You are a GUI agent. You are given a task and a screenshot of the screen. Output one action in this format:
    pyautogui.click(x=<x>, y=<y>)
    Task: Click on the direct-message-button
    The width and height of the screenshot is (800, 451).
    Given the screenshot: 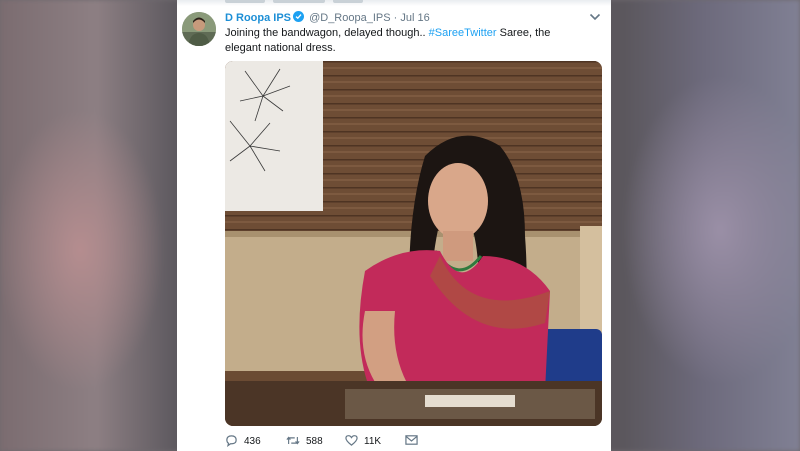 What is the action you would take?
    pyautogui.click(x=414, y=441)
    